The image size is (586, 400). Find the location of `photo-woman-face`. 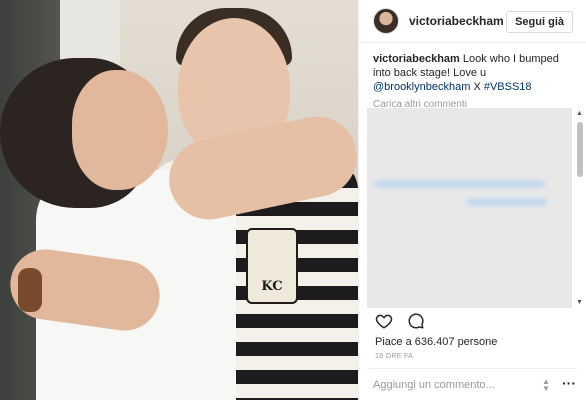

photo-woman-face is located at coordinates (120, 130).